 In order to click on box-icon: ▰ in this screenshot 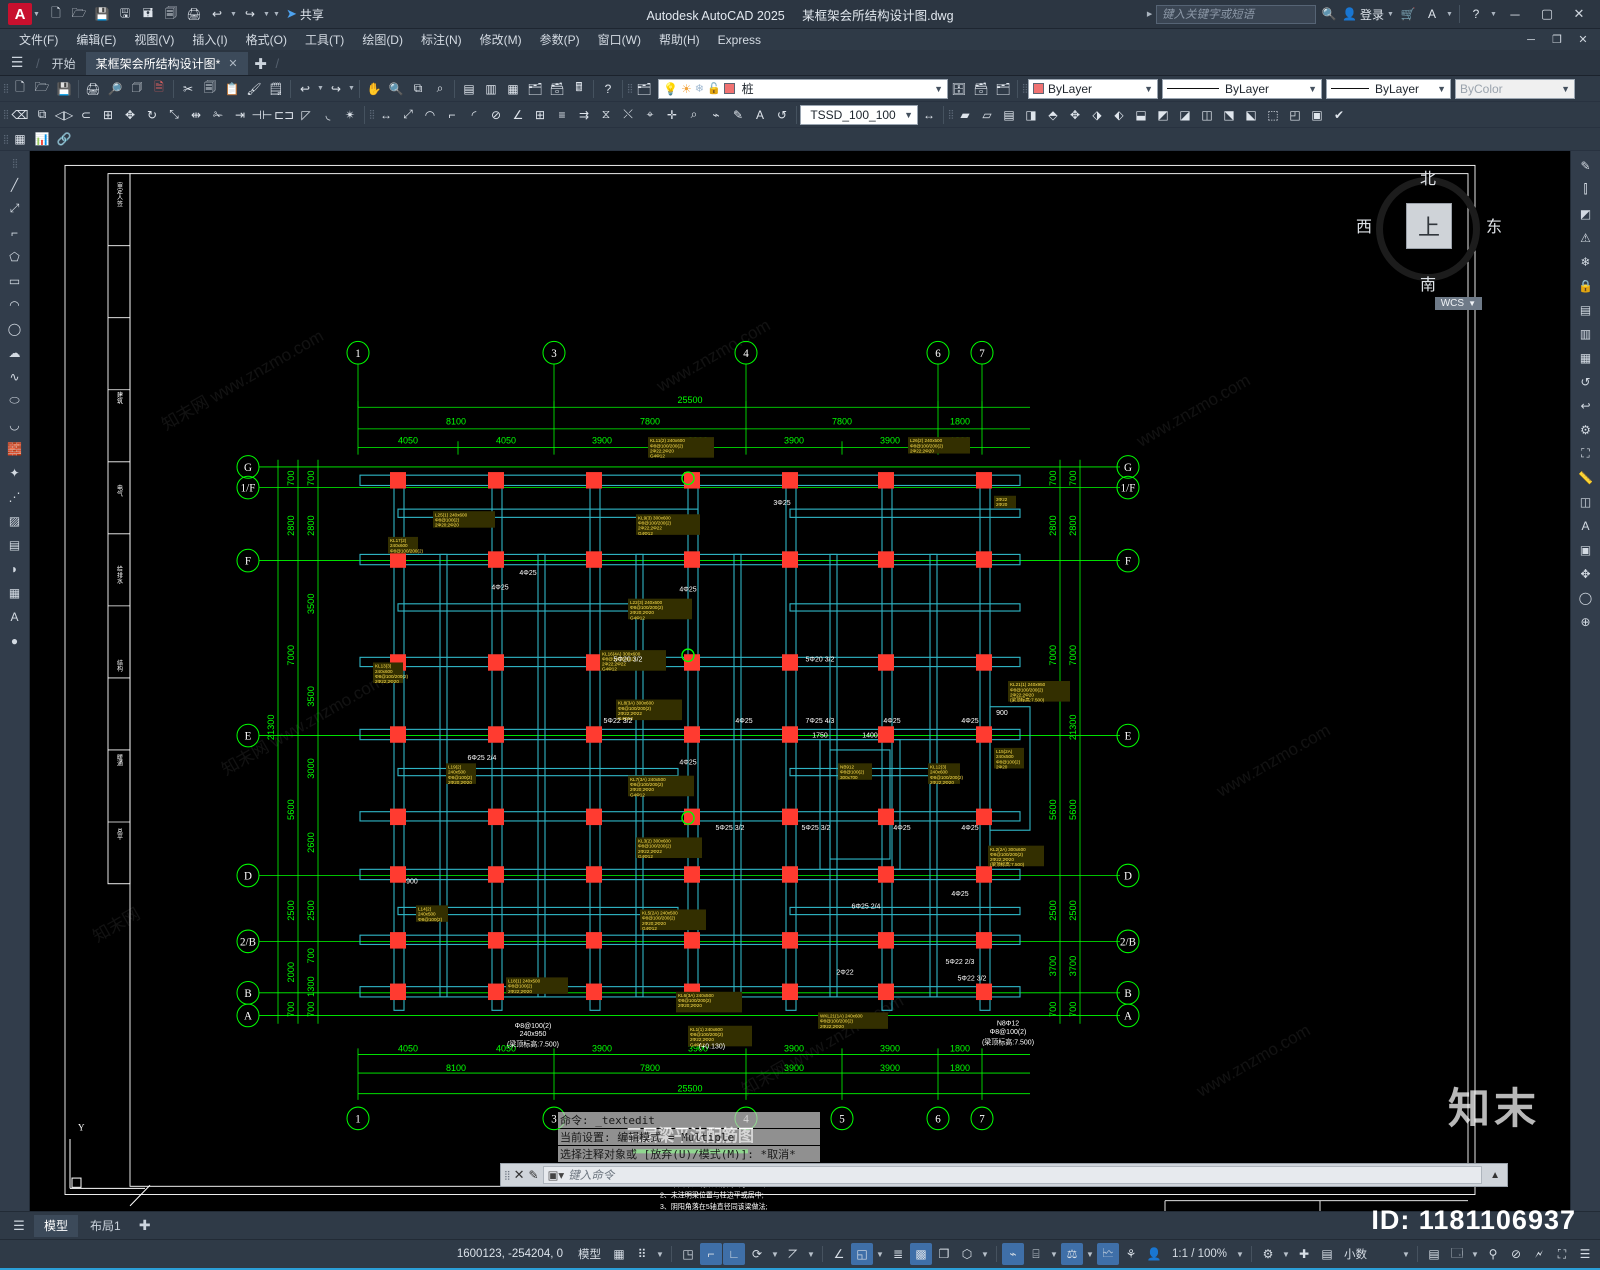, I will do `click(965, 115)`.